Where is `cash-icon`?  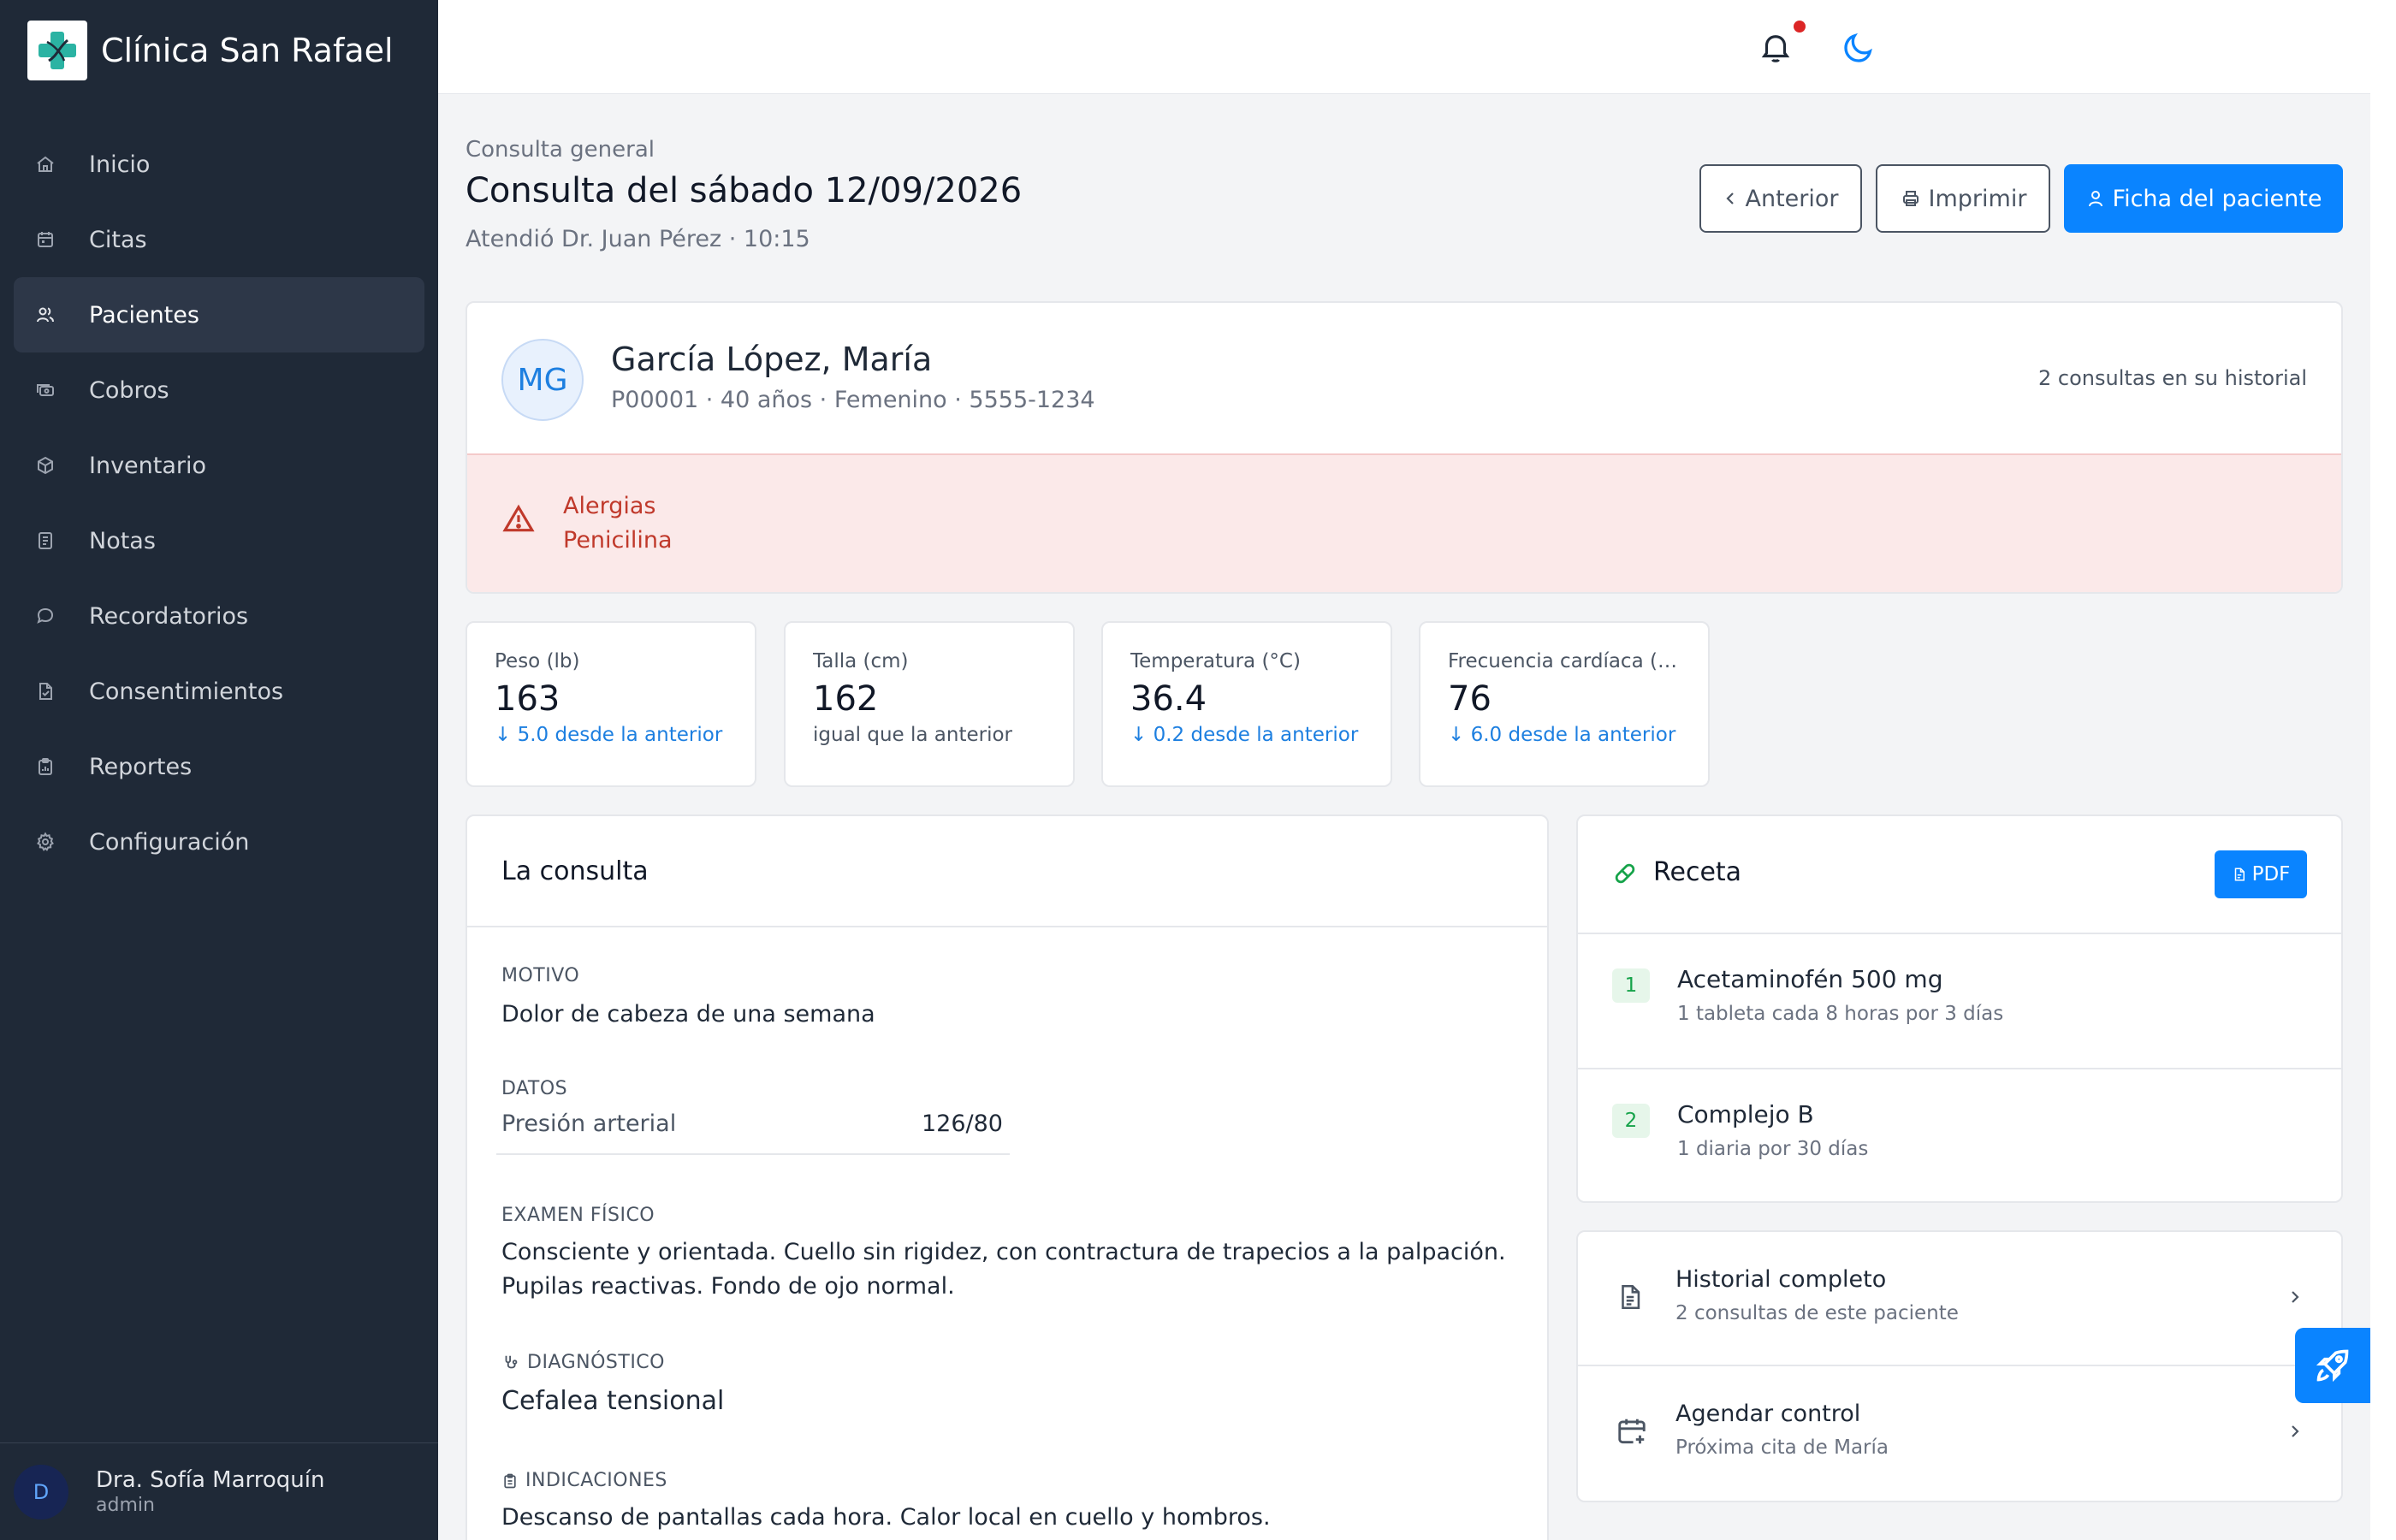 cash-icon is located at coordinates (45, 390).